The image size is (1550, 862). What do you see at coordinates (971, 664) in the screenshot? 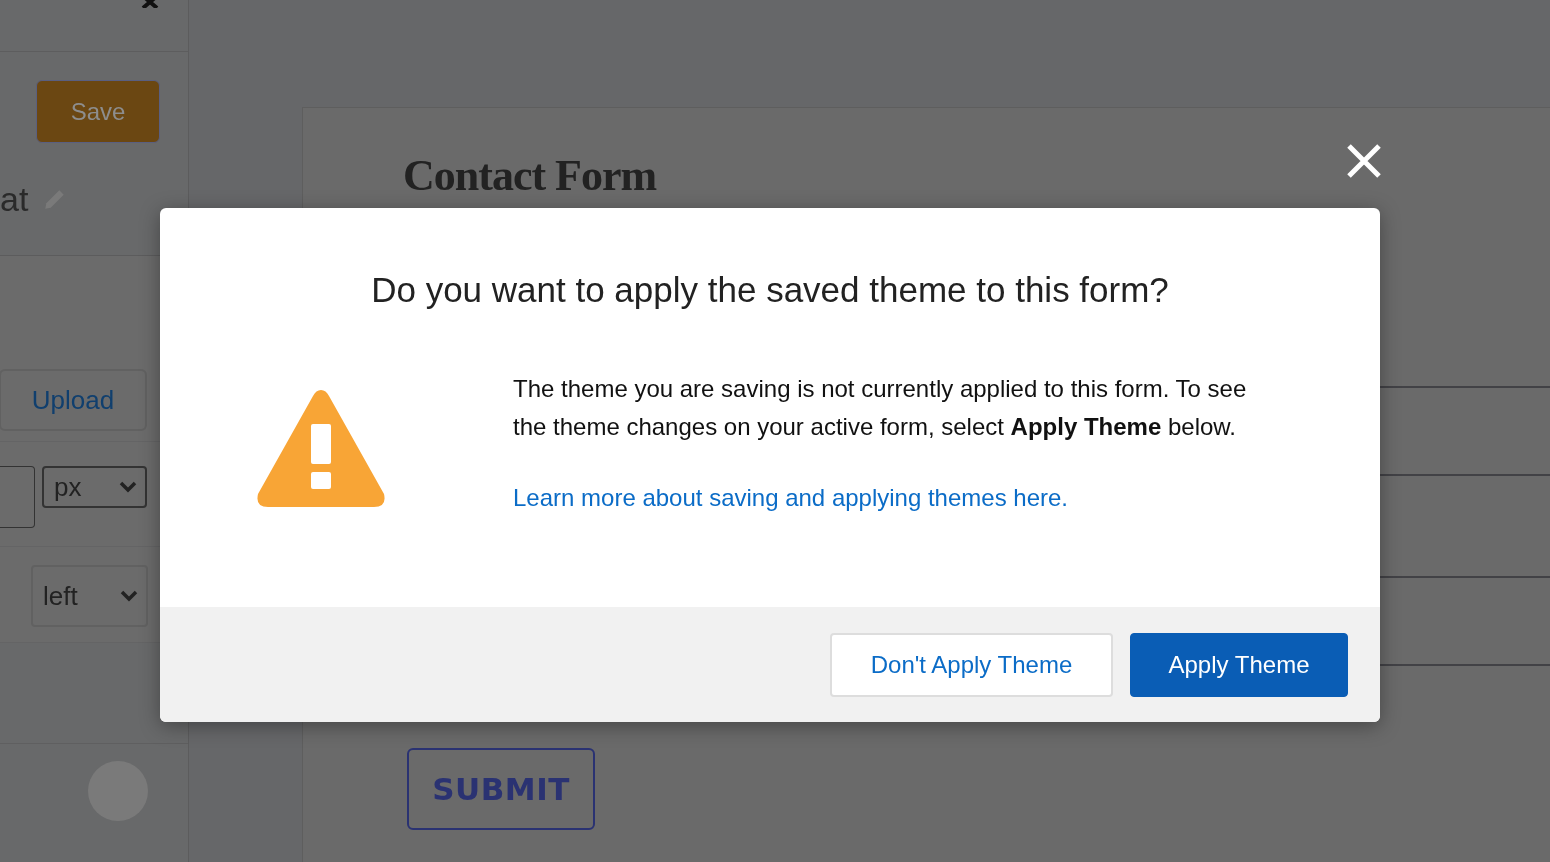
I see `dont-apply-button: Don't Apply Theme` at bounding box center [971, 664].